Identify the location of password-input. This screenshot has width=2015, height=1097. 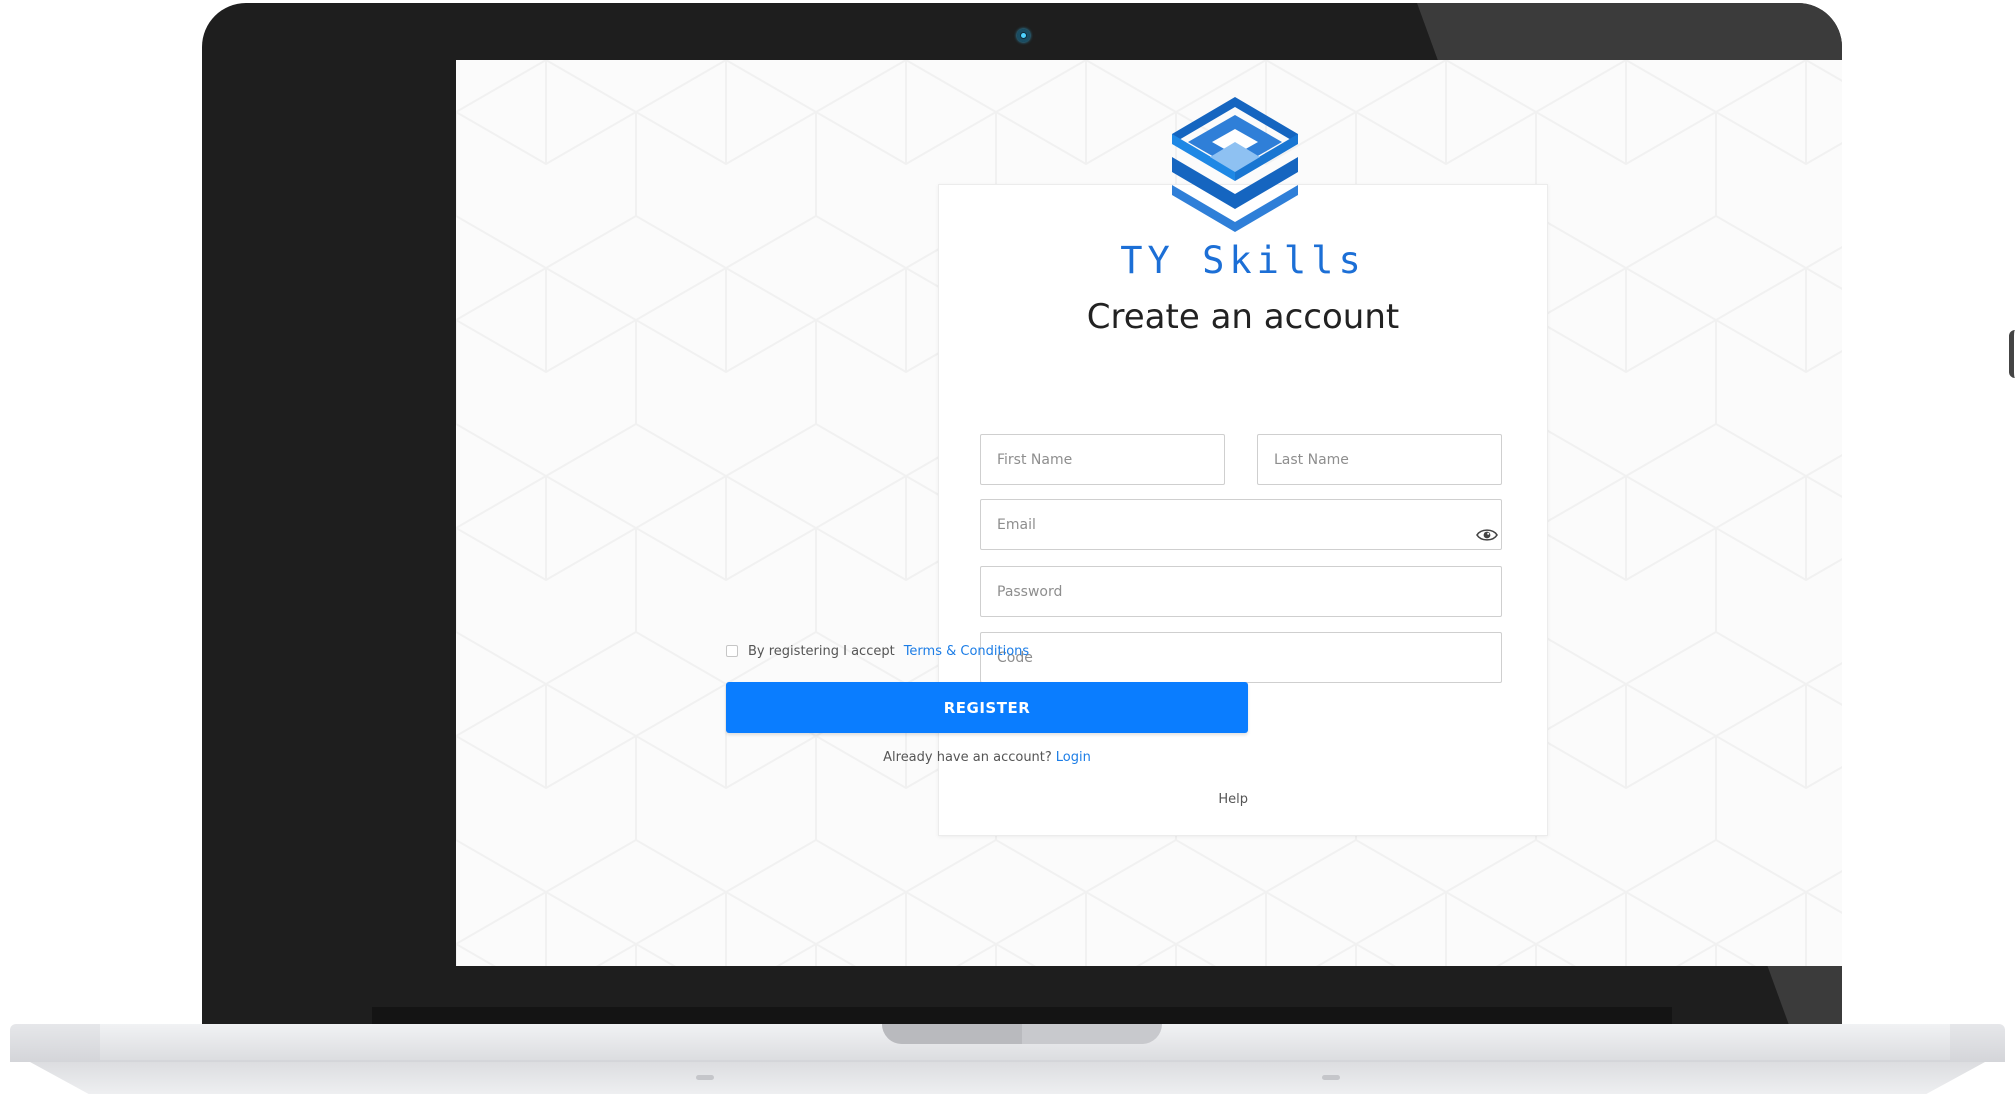
(1241, 591).